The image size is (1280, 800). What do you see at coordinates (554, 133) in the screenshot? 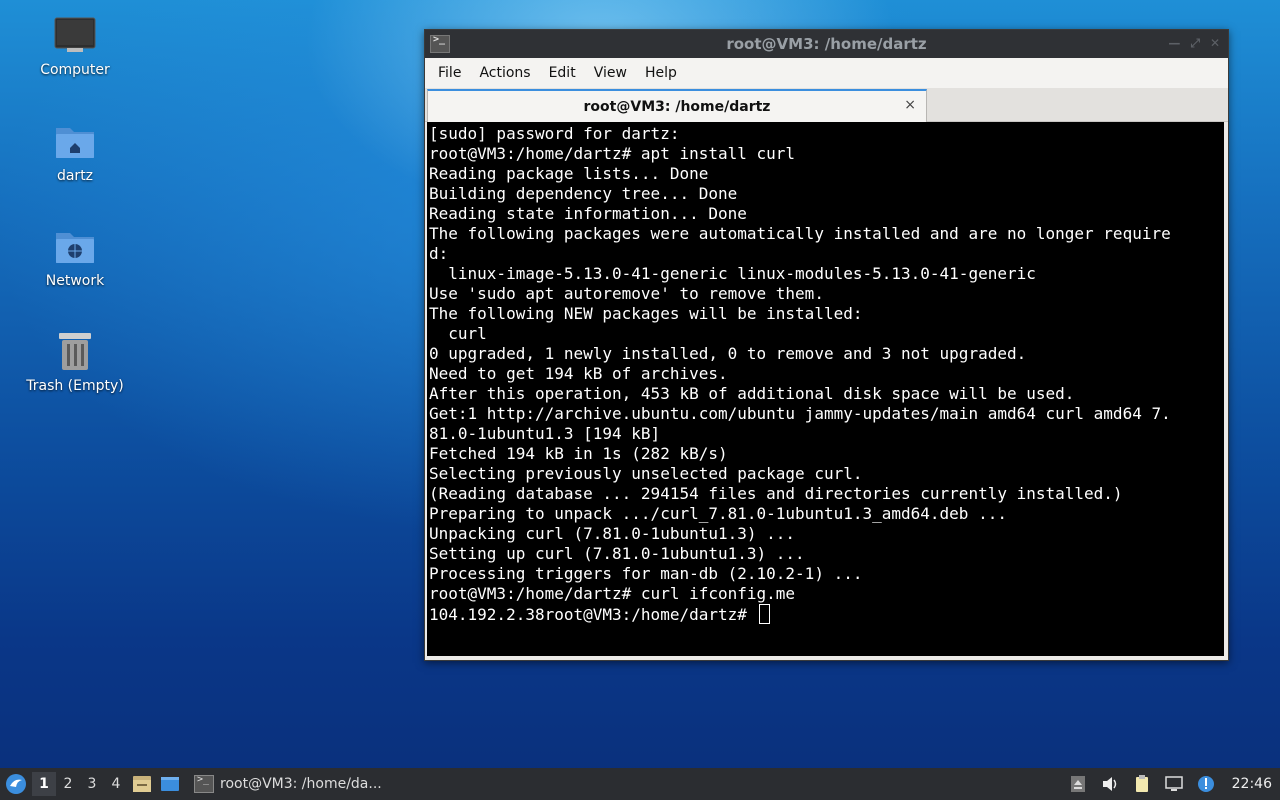
I see `terminal-line: [sudo] password for dartz:` at bounding box center [554, 133].